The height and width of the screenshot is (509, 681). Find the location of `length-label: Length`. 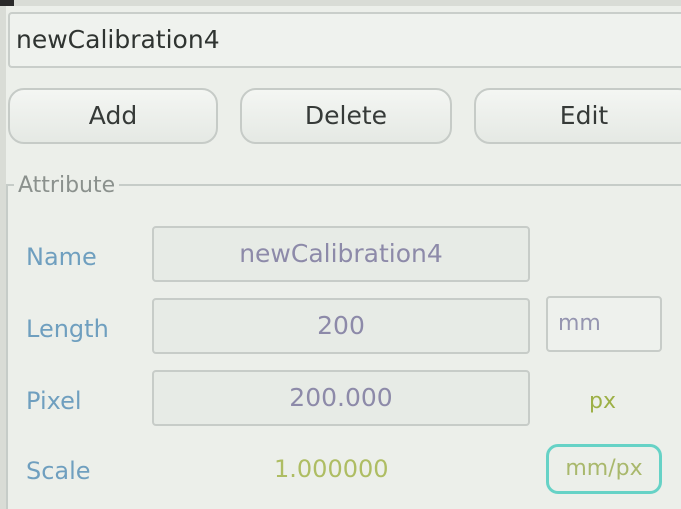

length-label: Length is located at coordinates (67, 329).